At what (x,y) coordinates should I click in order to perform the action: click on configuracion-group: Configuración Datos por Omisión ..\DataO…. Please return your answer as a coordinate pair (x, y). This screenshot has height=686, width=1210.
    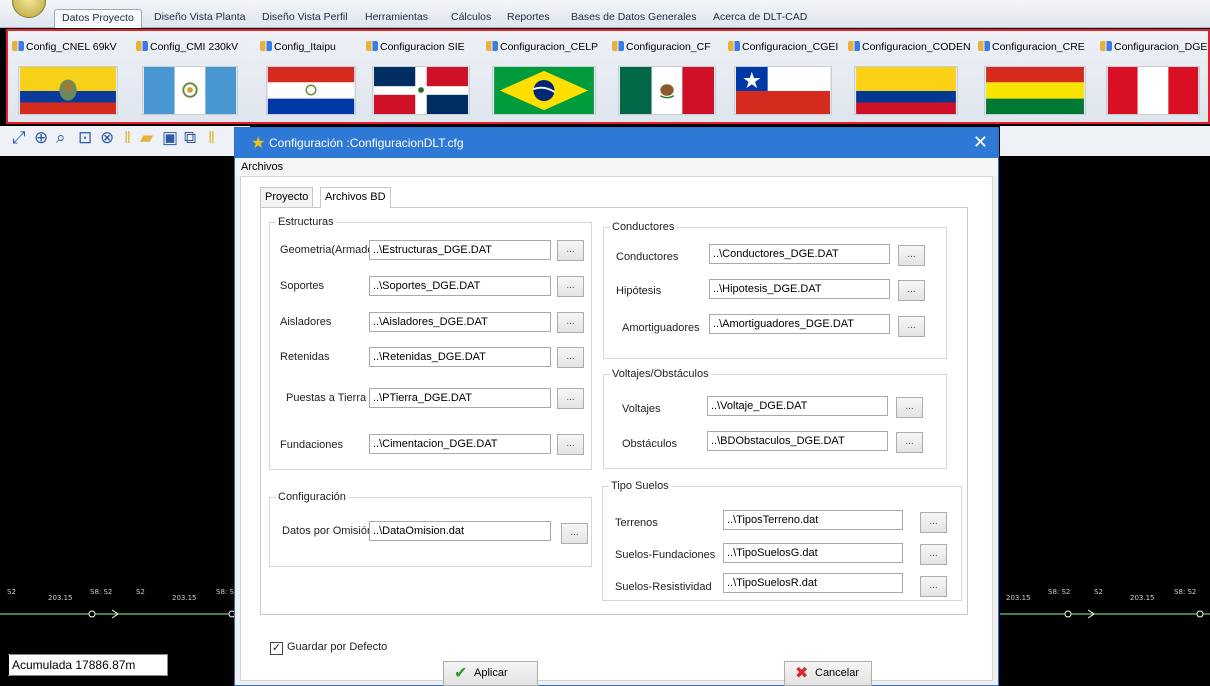
    Looking at the image, I should click on (430, 529).